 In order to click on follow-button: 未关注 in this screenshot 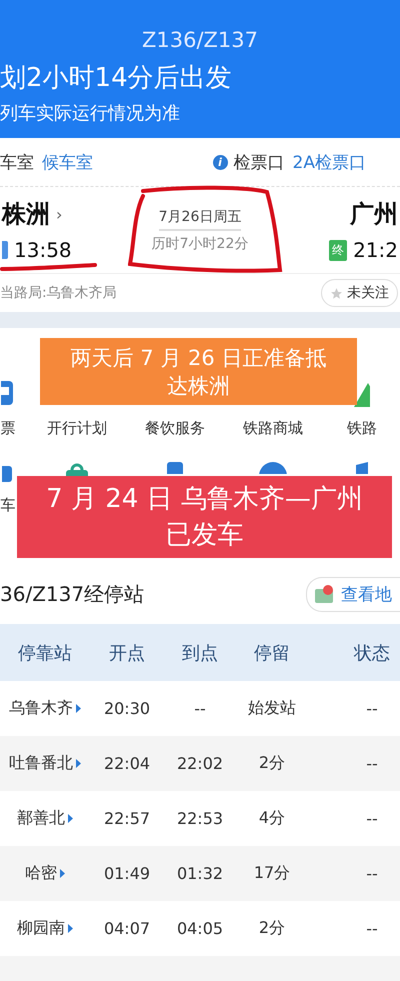, I will do `click(359, 293)`.